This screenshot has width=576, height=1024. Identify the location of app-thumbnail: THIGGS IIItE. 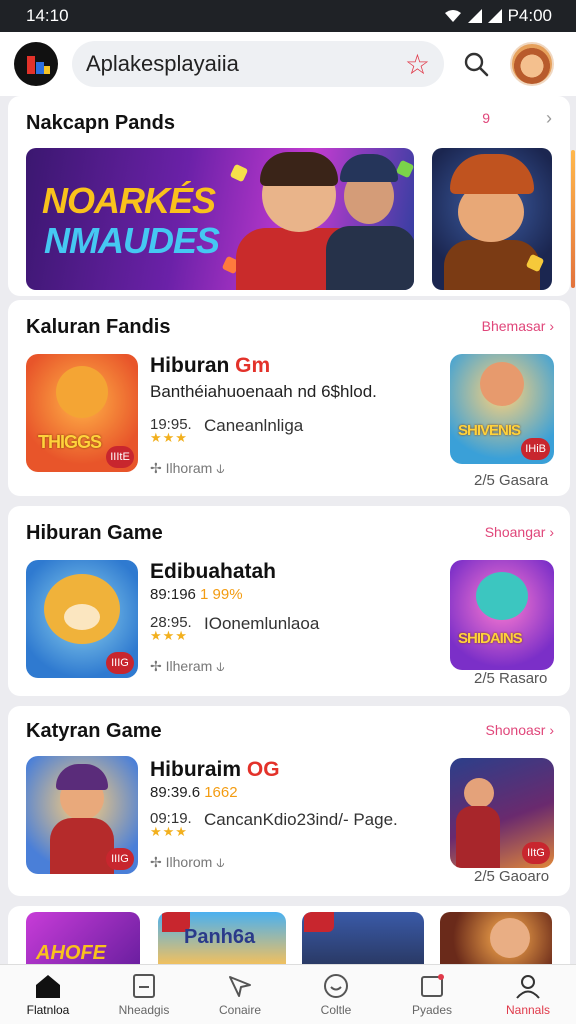
(82, 413).